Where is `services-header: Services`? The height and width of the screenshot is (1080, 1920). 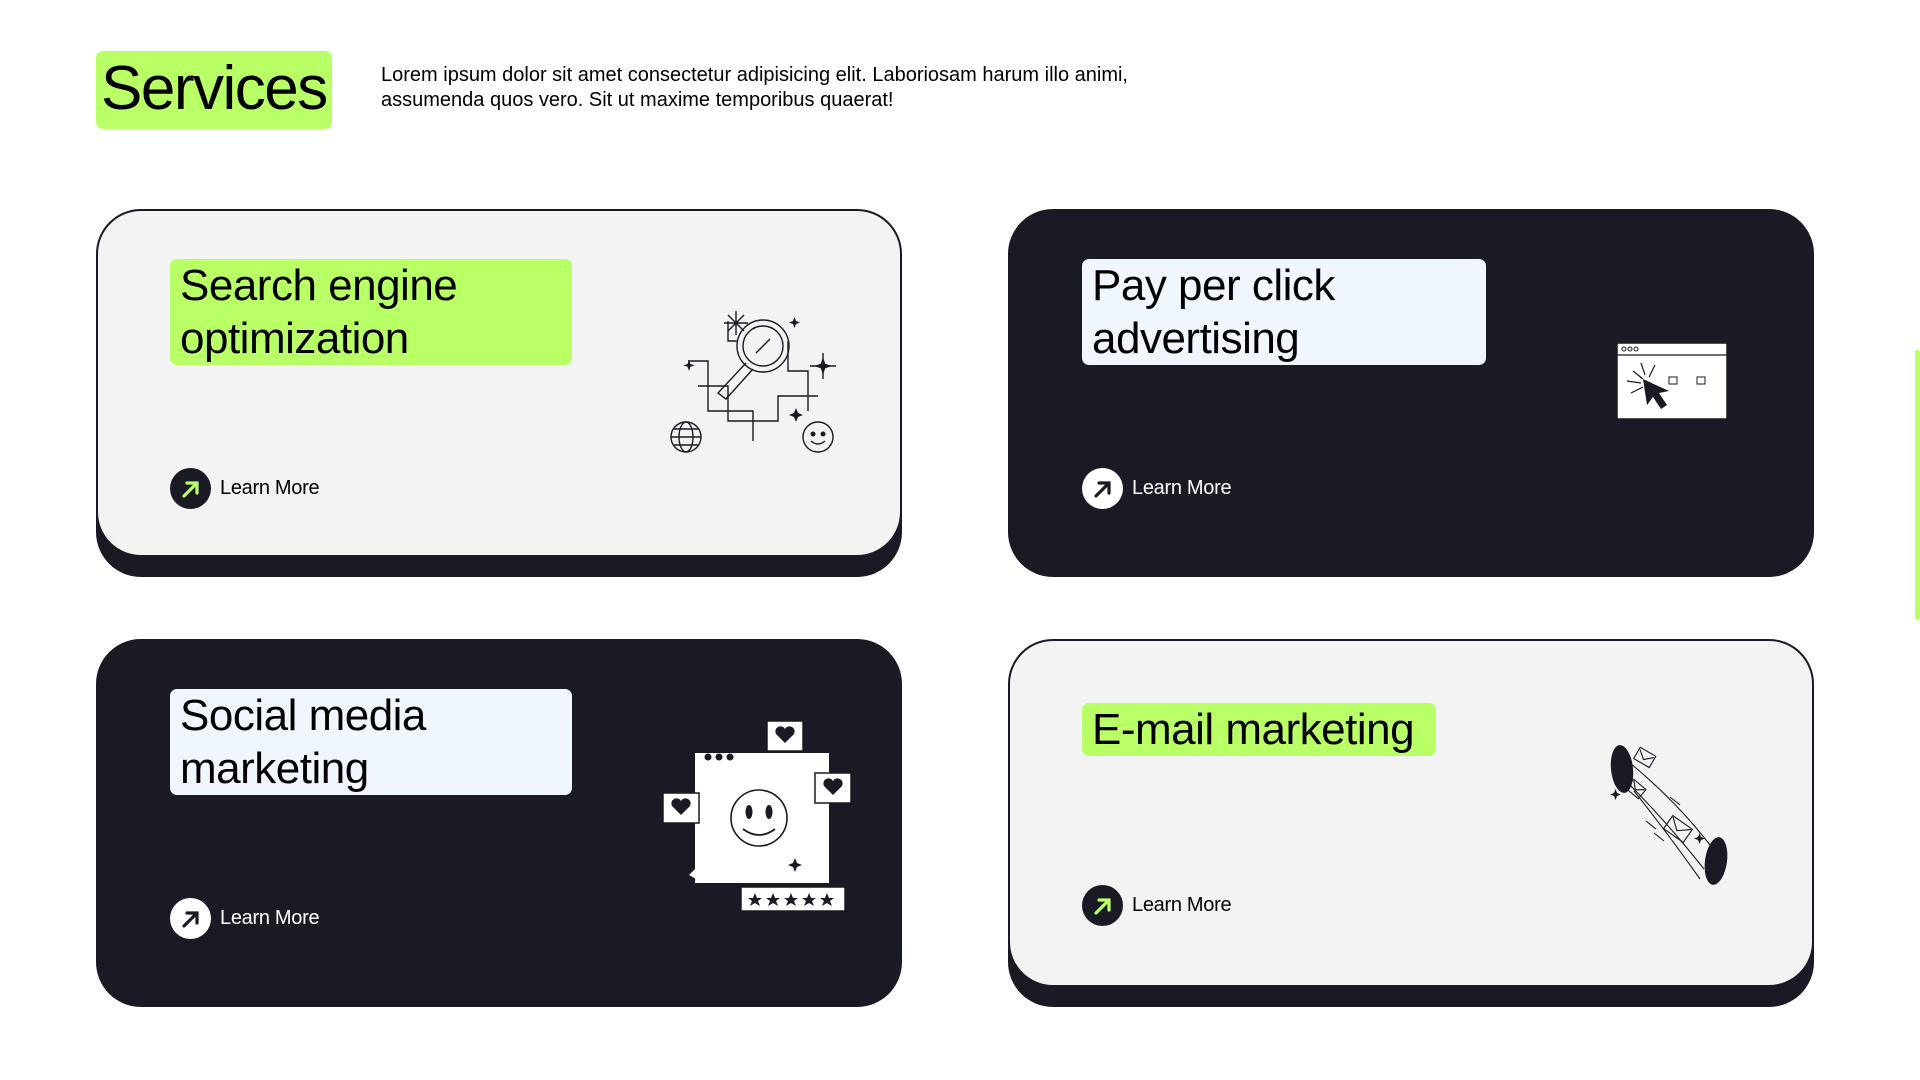 services-header: Services is located at coordinates (214, 90).